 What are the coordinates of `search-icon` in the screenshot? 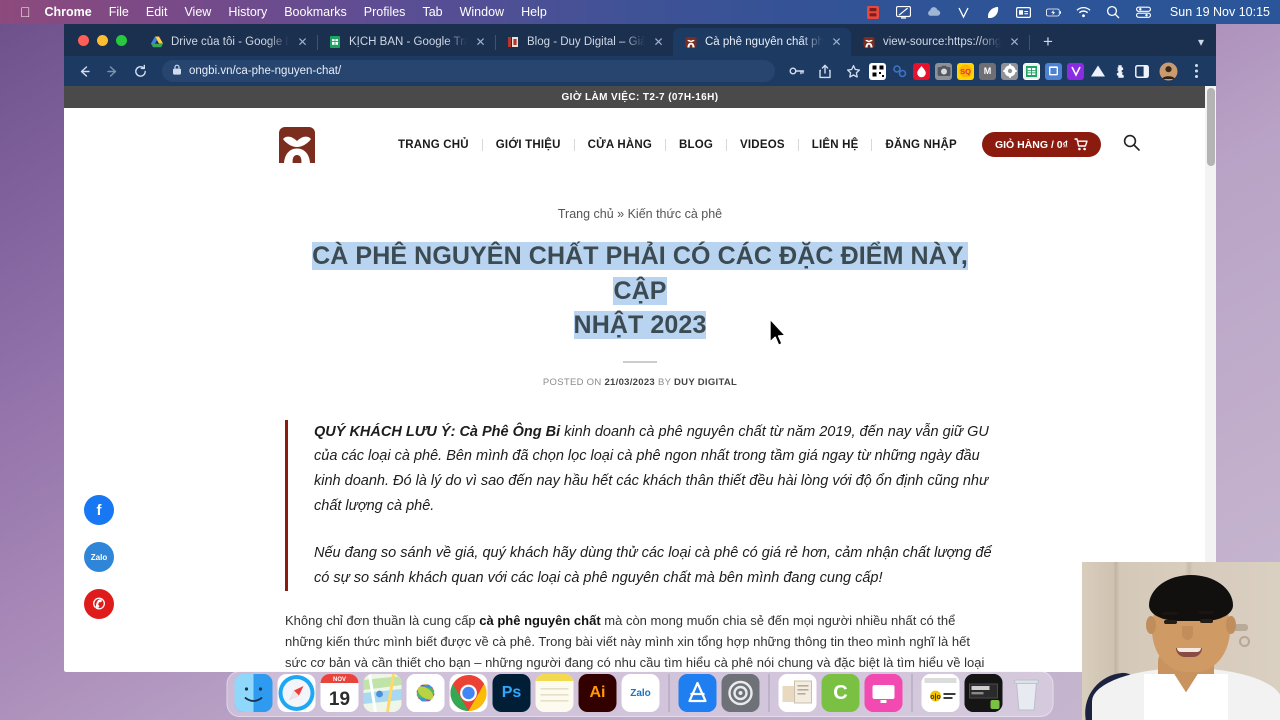 It's located at (1113, 12).